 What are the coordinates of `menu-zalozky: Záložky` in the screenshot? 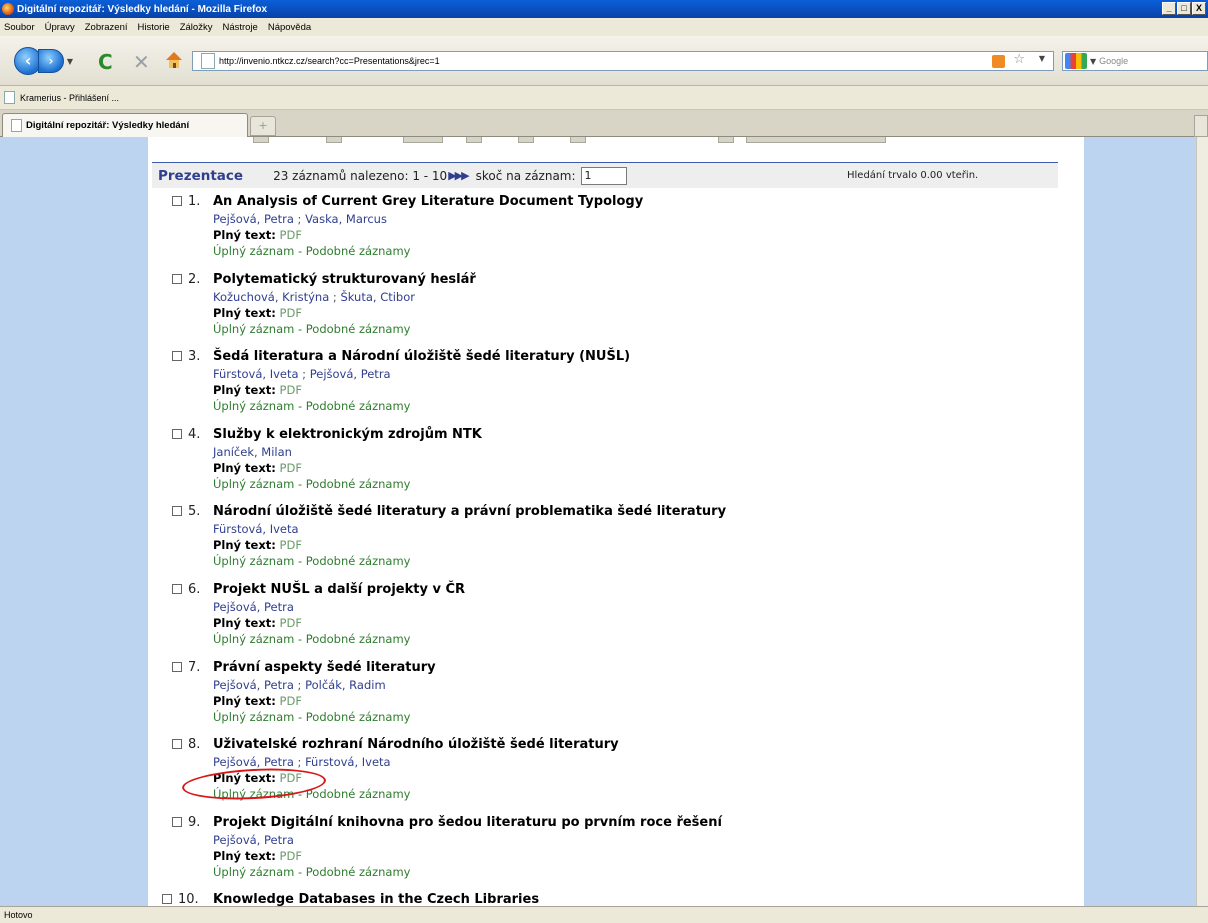 It's located at (197, 27).